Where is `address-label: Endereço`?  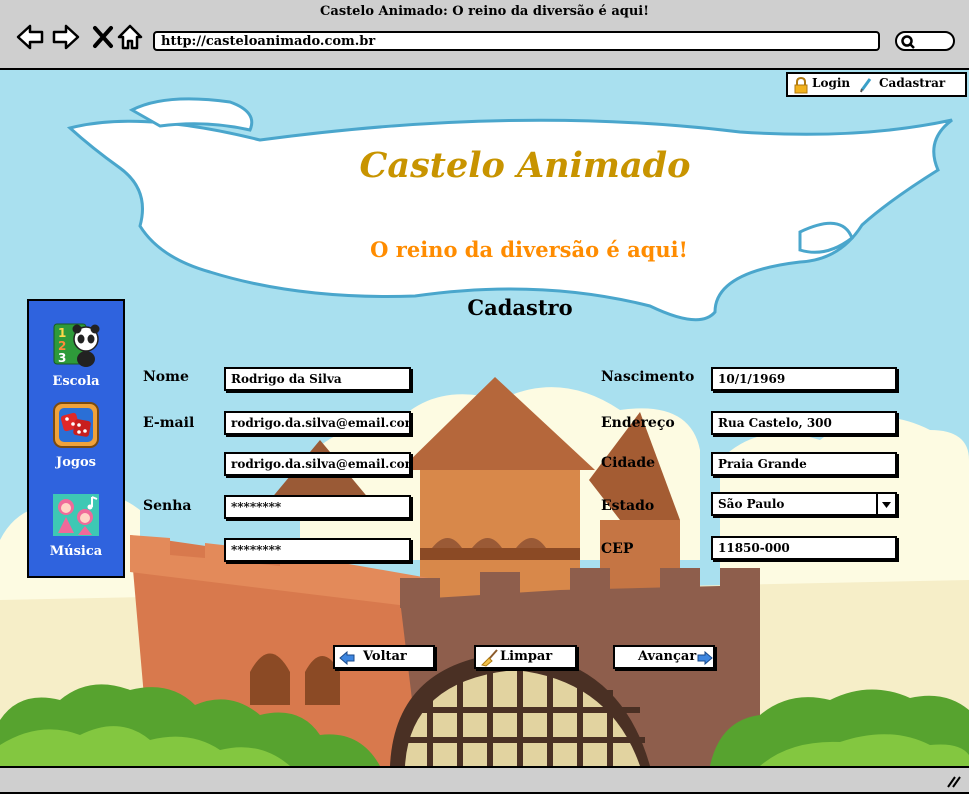
address-label: Endereço is located at coordinates (638, 423).